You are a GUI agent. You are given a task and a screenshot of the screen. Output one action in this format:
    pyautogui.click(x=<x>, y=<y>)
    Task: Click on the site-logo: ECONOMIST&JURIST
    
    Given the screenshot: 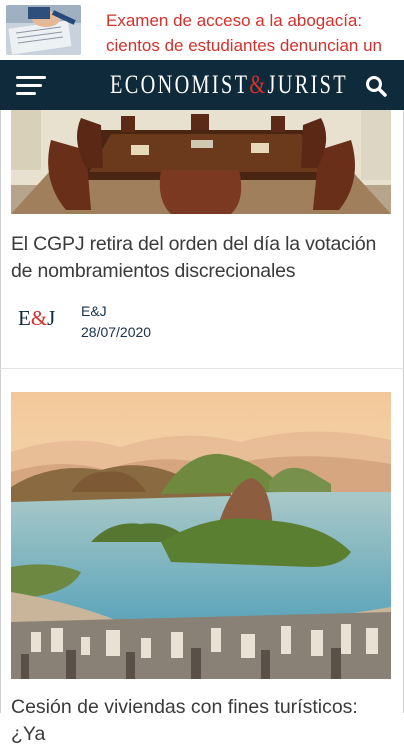 What is the action you would take?
    pyautogui.click(x=228, y=85)
    